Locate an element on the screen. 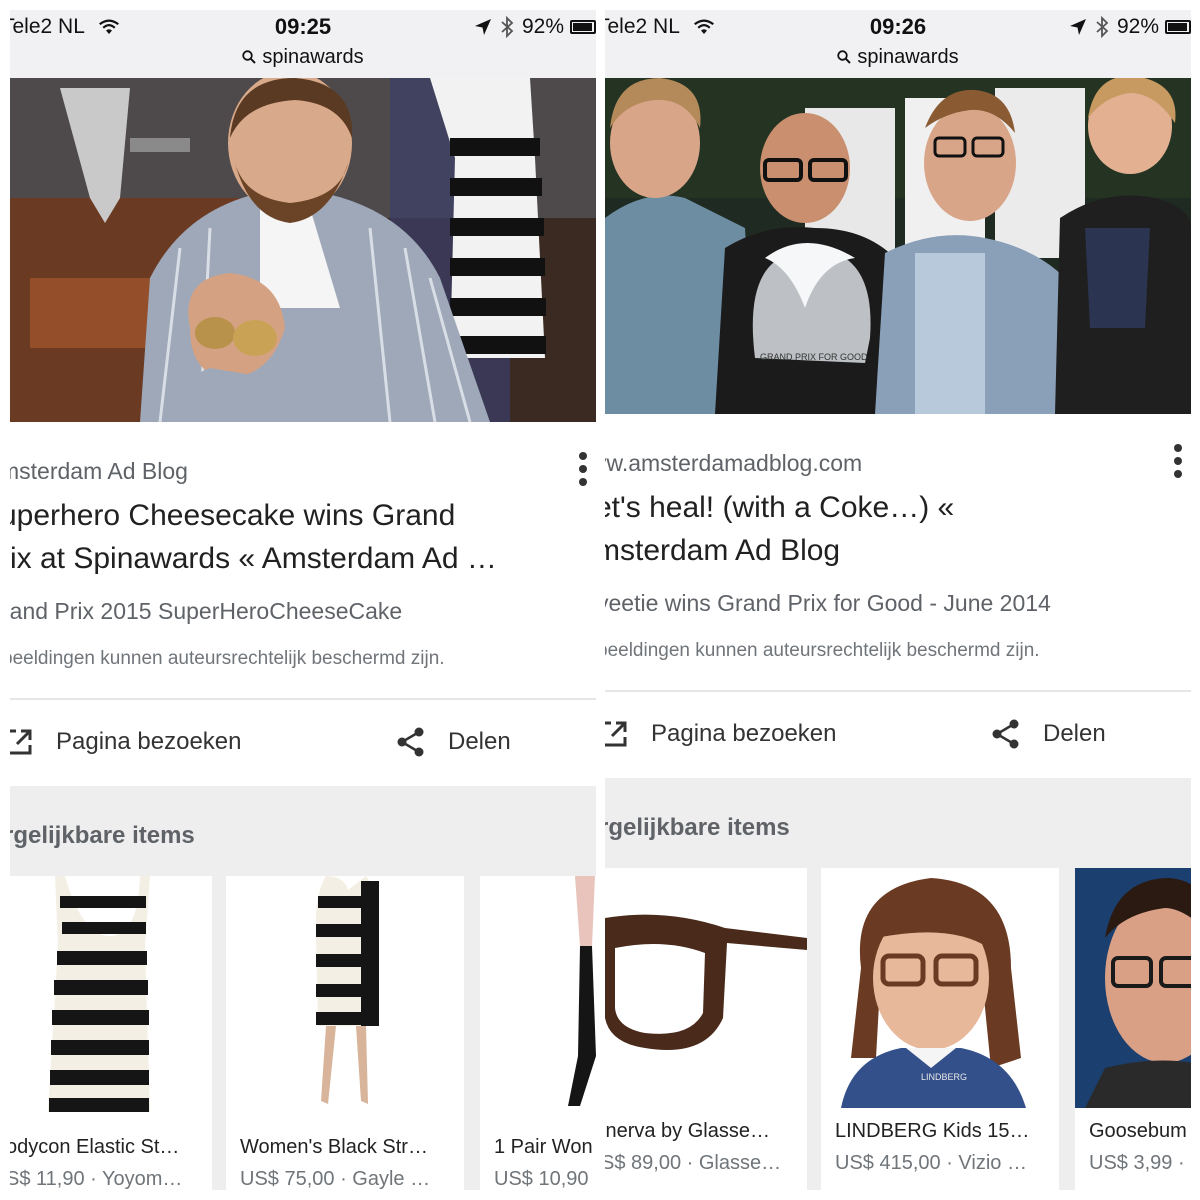  status-bar: Tele2 NL 09:25 92% spinawards is located at coordinates (303, 44).